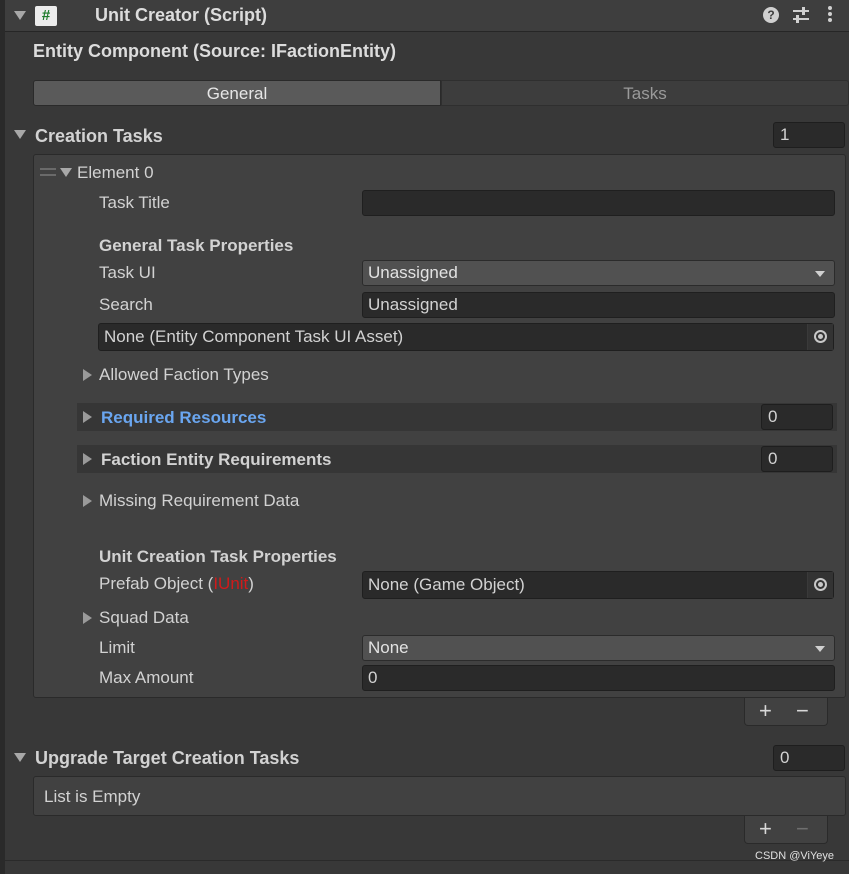  What do you see at coordinates (801, 15) in the screenshot?
I see `presets-icon` at bounding box center [801, 15].